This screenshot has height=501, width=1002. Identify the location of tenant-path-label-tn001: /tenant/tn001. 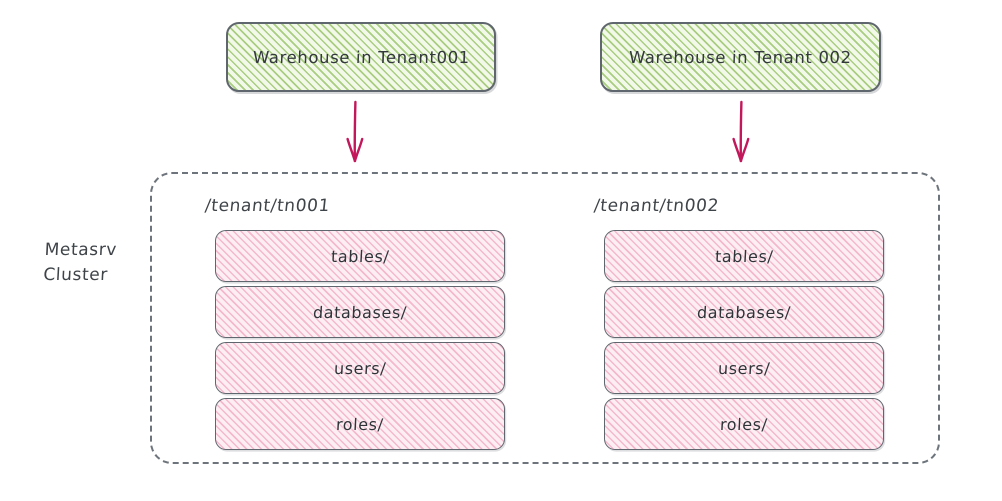
(267, 206).